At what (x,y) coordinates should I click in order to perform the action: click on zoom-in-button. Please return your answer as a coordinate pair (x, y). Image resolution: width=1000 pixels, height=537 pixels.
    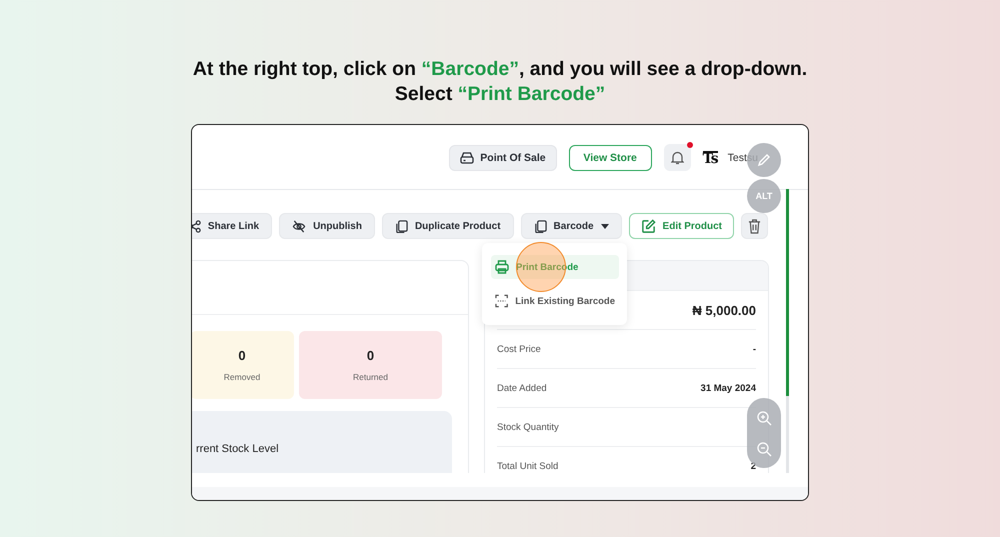
    Looking at the image, I should click on (764, 418).